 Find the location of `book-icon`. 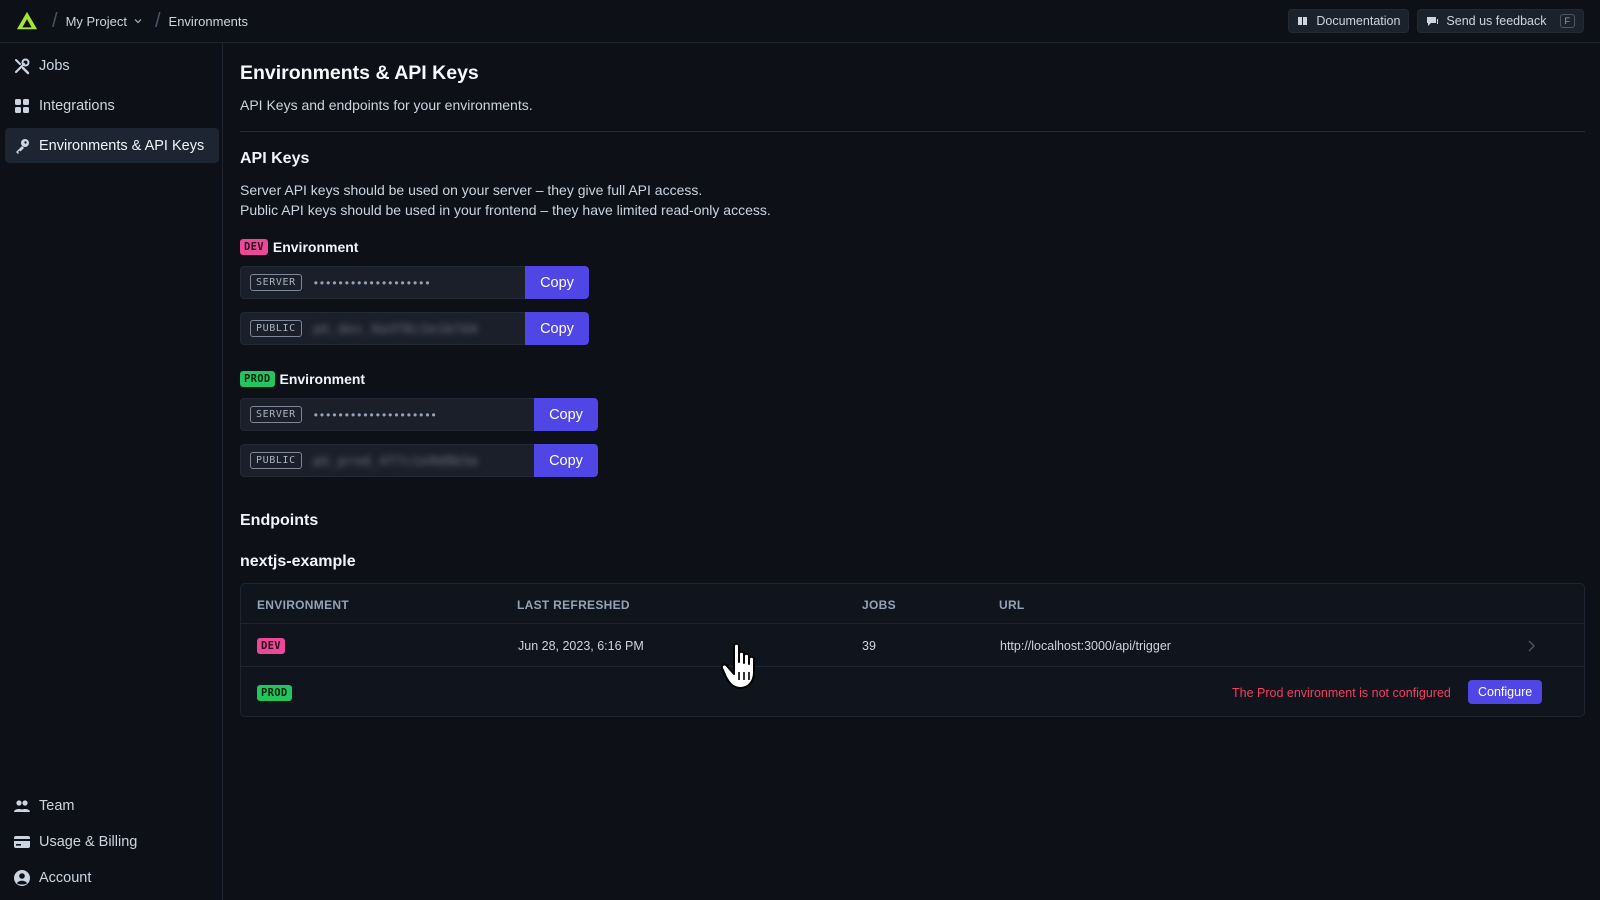

book-icon is located at coordinates (1303, 21).